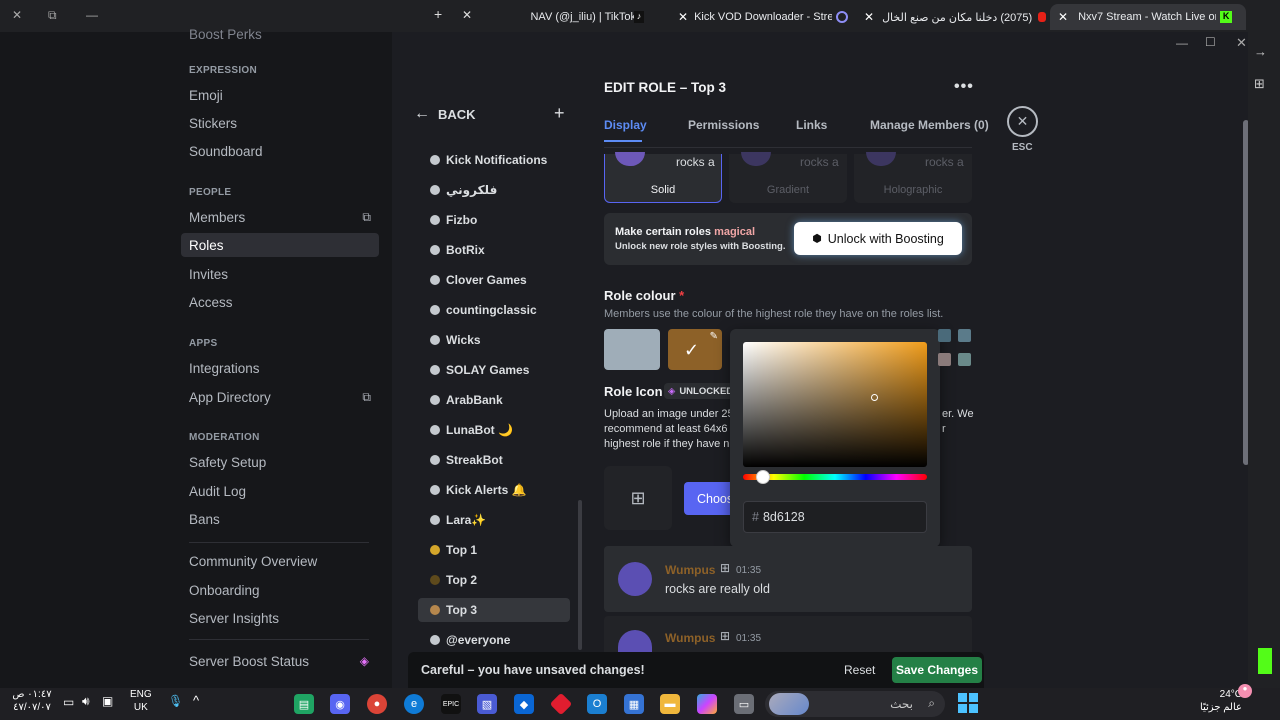  I want to click on tab-permissions: Permissions, so click(723, 125).